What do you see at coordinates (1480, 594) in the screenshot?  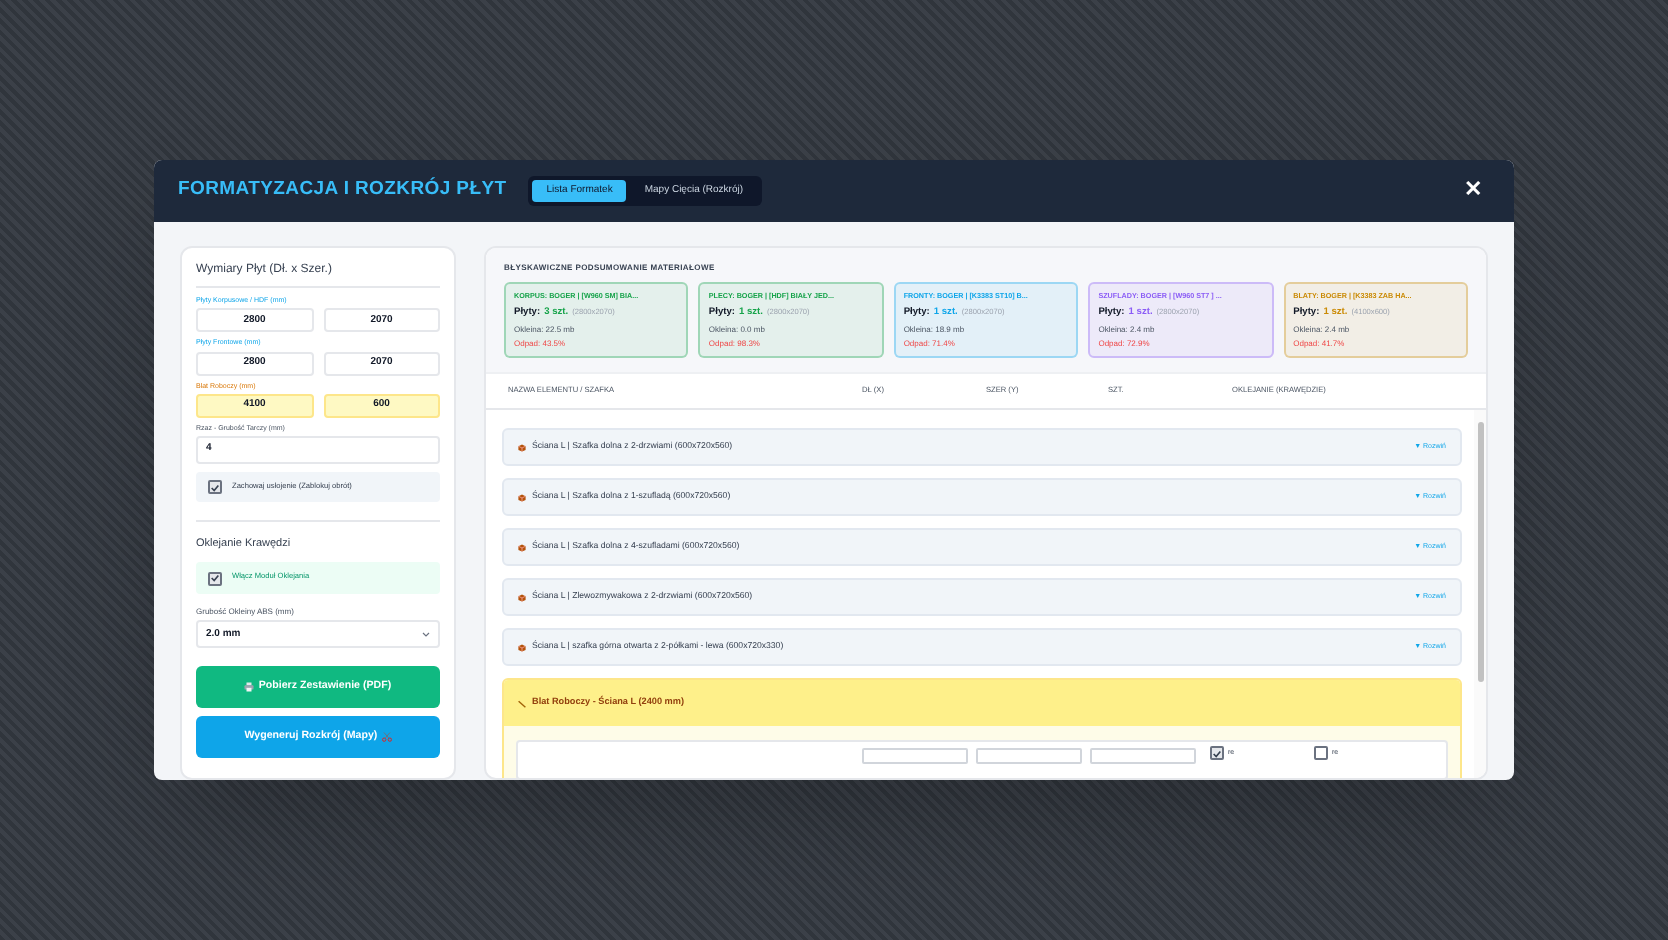 I see `scrollbar` at bounding box center [1480, 594].